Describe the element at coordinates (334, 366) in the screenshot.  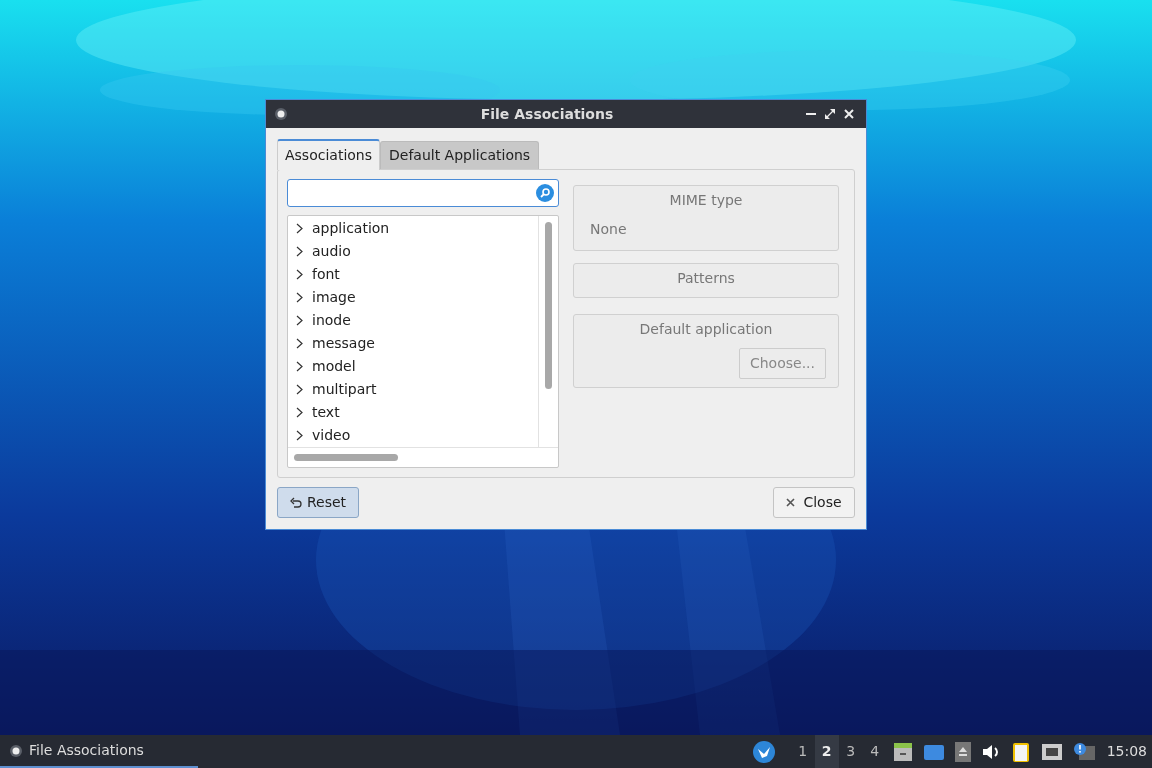
I see `tree-item: model` at that location.